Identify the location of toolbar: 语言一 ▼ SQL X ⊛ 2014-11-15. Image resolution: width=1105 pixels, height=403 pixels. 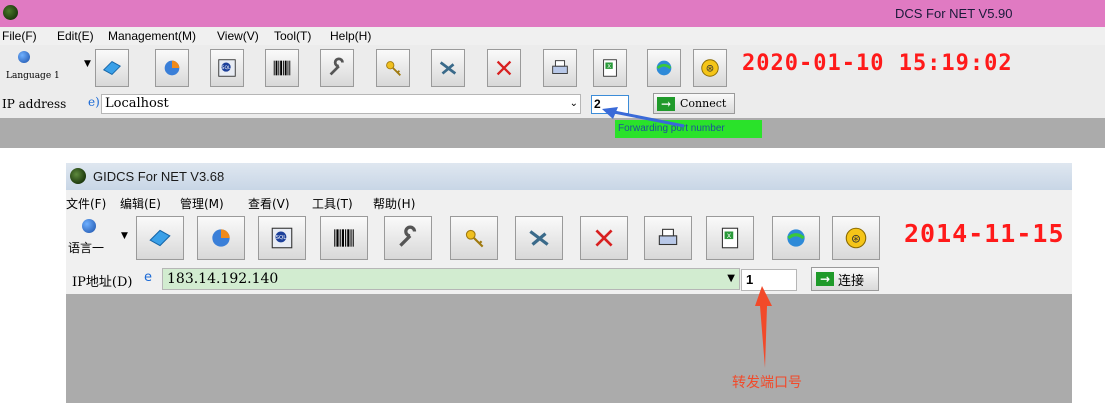
(569, 238).